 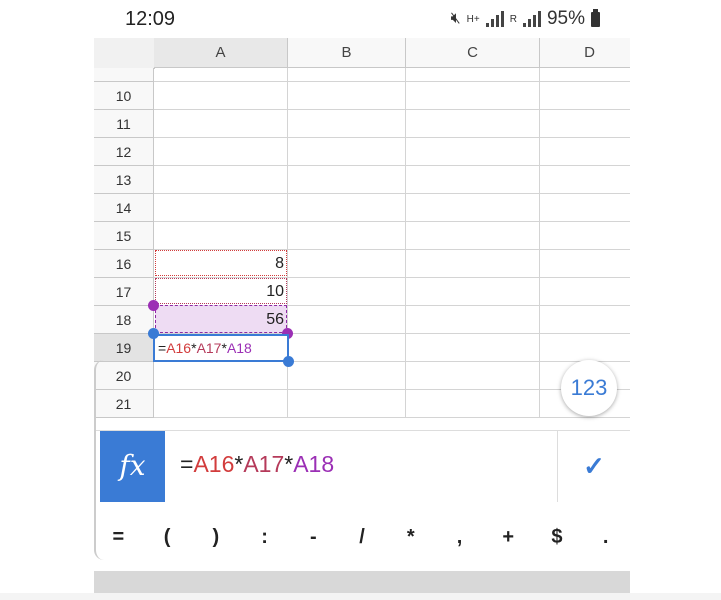 I want to click on confirm-button: ✓, so click(x=593, y=466).